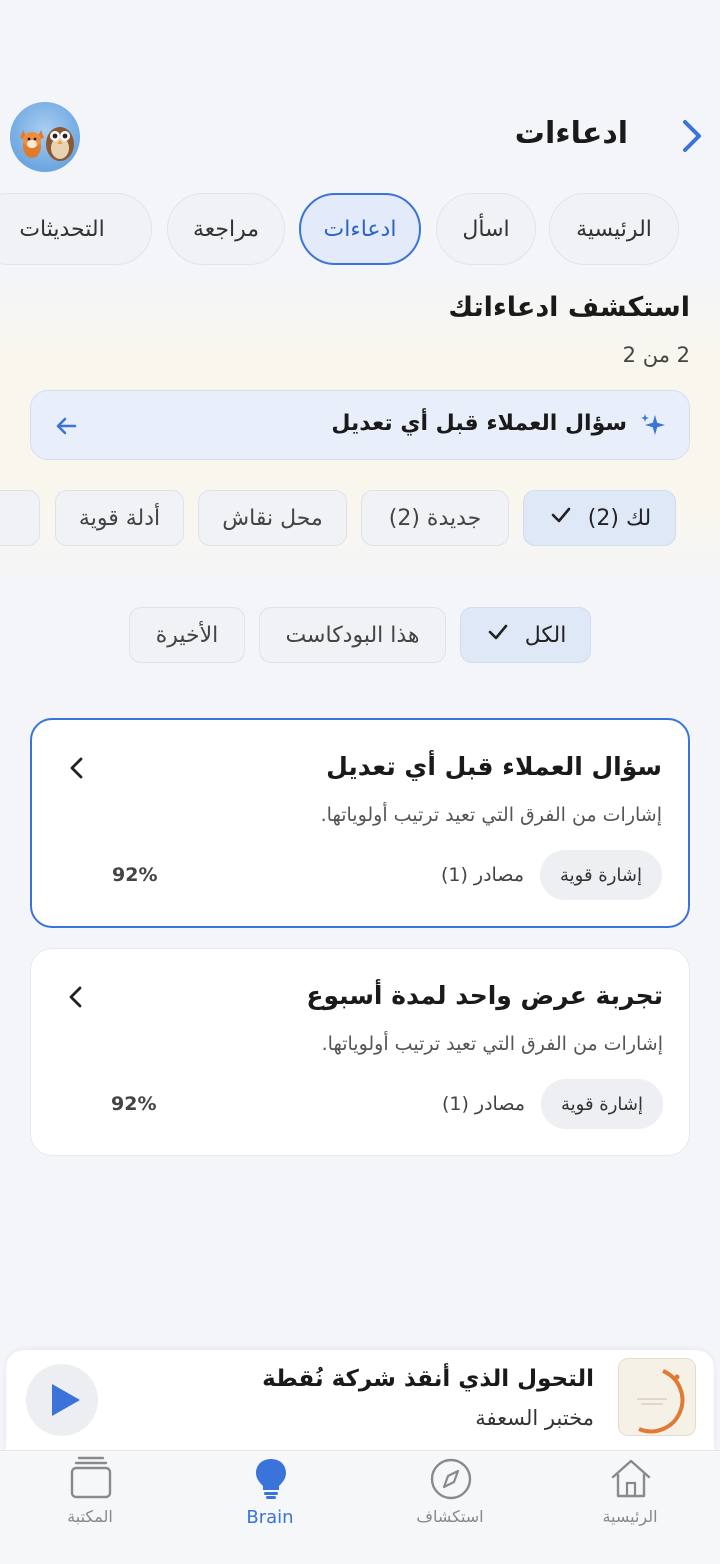 Image resolution: width=720 pixels, height=1564 pixels. Describe the element at coordinates (435, 518) in the screenshot. I see `filter-new: جديدة (2)` at that location.